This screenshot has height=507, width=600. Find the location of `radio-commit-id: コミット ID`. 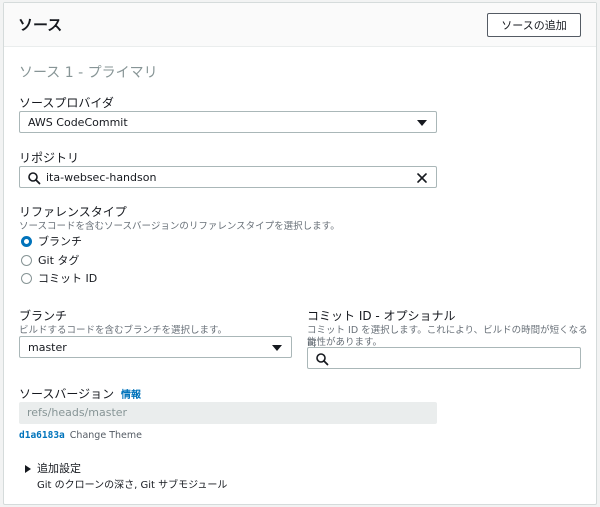

radio-commit-id: コミット ID is located at coordinates (59, 278).